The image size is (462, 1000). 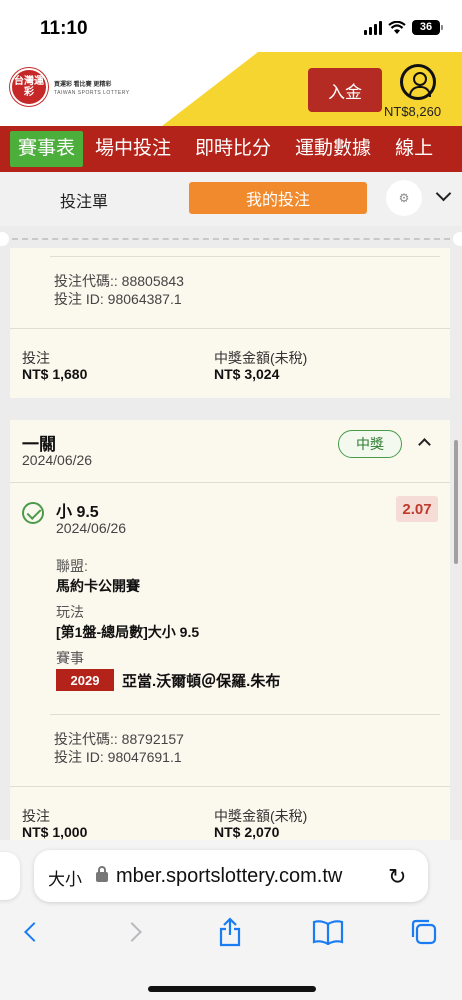 I want to click on stake-value: NT$ 1,680, so click(x=55, y=374).